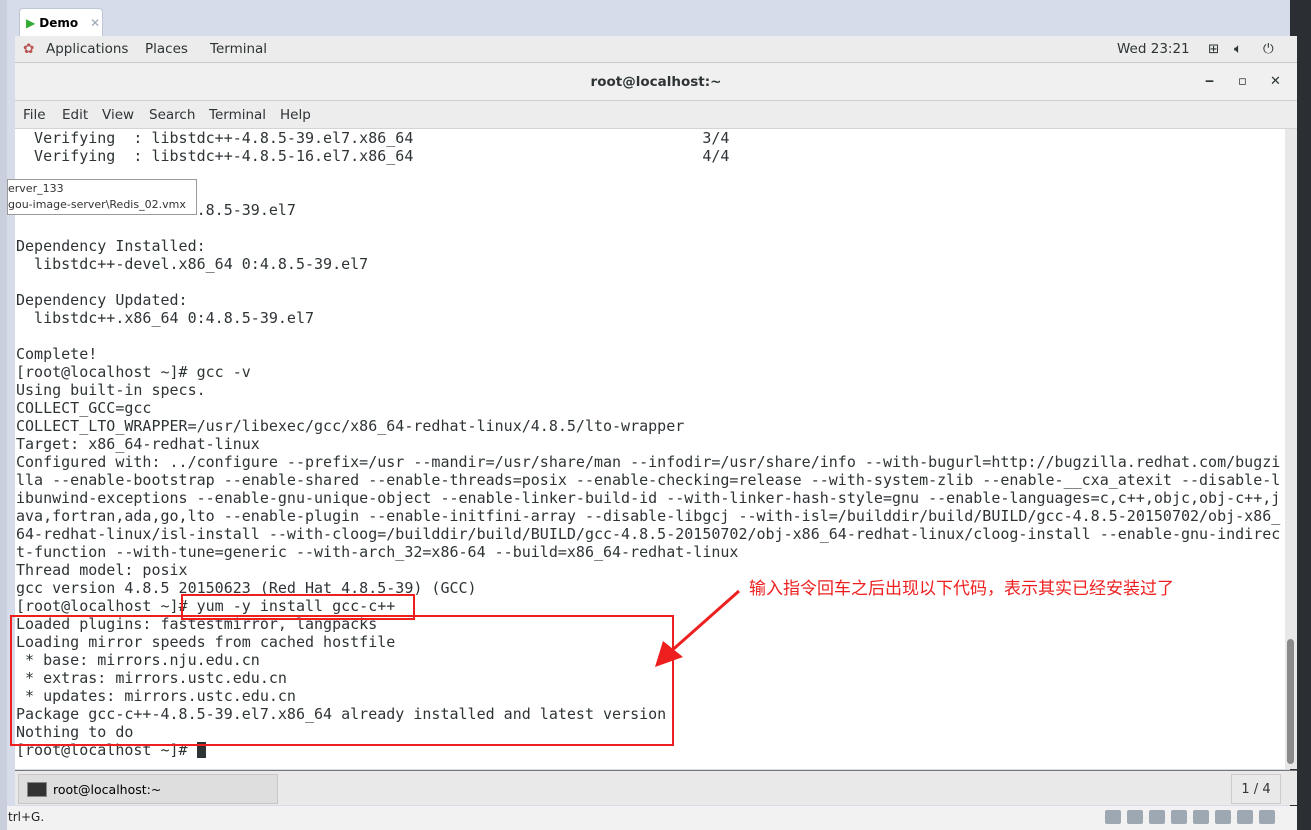 The image size is (1311, 830). I want to click on menu-search: Search, so click(172, 115).